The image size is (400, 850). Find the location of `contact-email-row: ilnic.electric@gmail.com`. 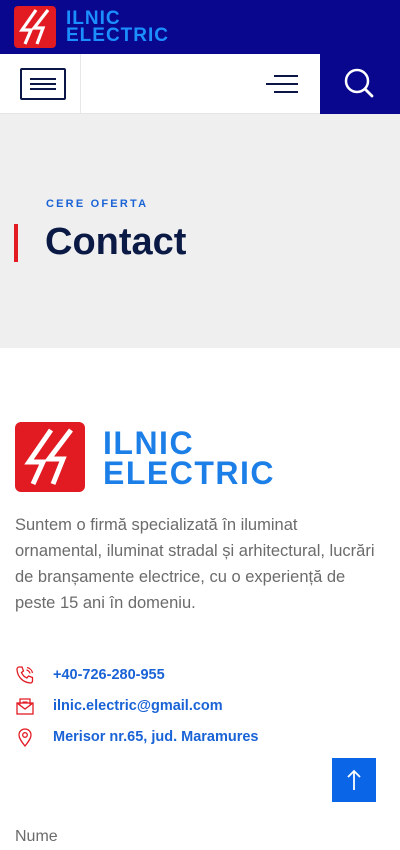

contact-email-row: ilnic.electric@gmail.com is located at coordinates (119, 706).